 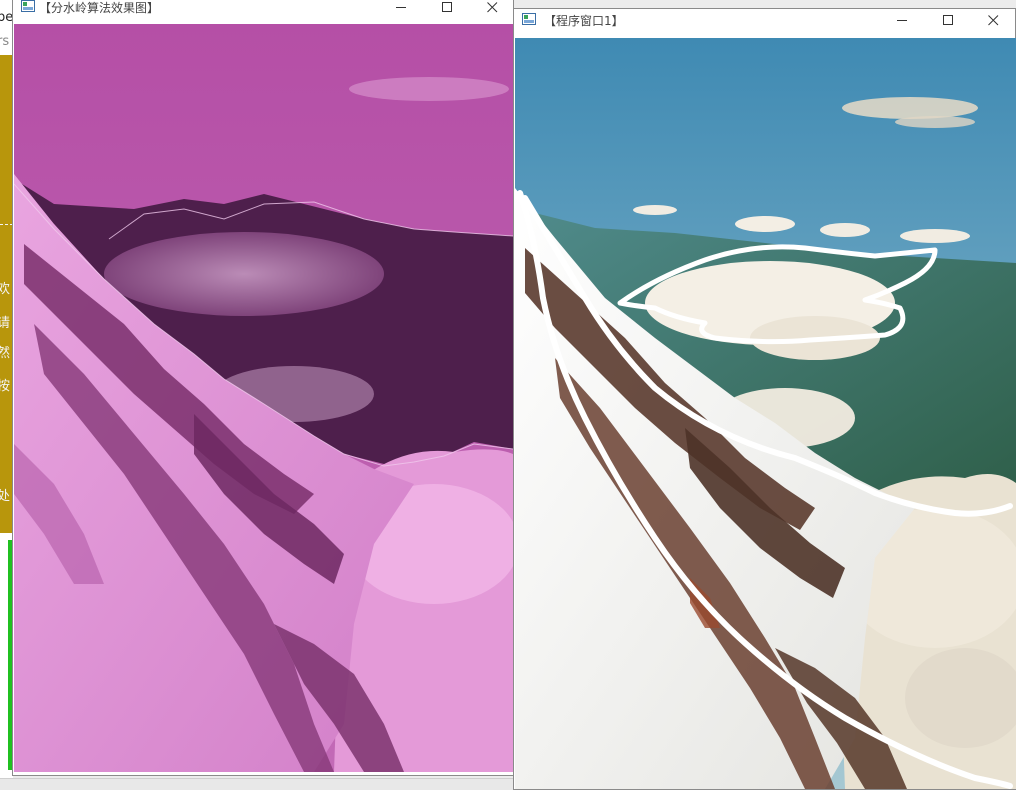 What do you see at coordinates (5, 496) in the screenshot?
I see `background-text-line: 处` at bounding box center [5, 496].